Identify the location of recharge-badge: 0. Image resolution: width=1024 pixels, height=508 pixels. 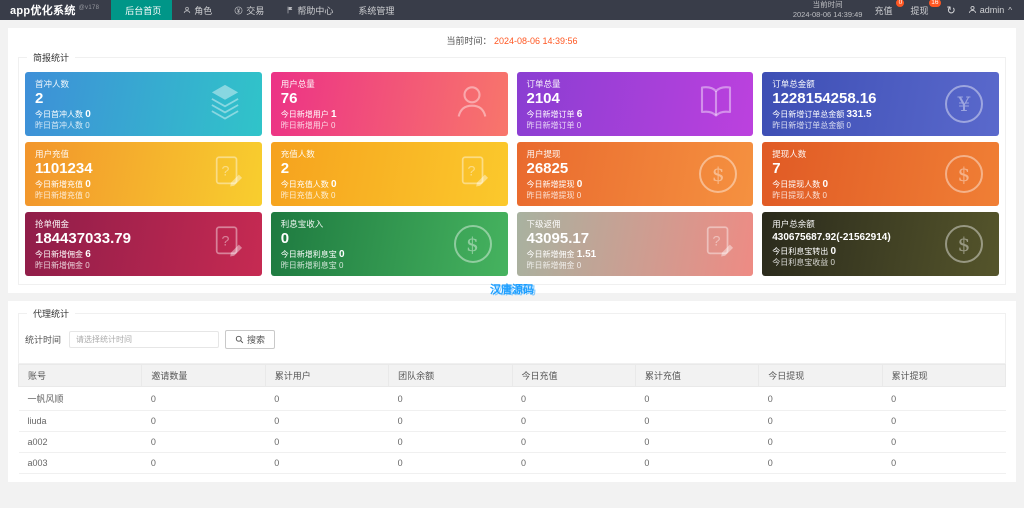
(900, 3).